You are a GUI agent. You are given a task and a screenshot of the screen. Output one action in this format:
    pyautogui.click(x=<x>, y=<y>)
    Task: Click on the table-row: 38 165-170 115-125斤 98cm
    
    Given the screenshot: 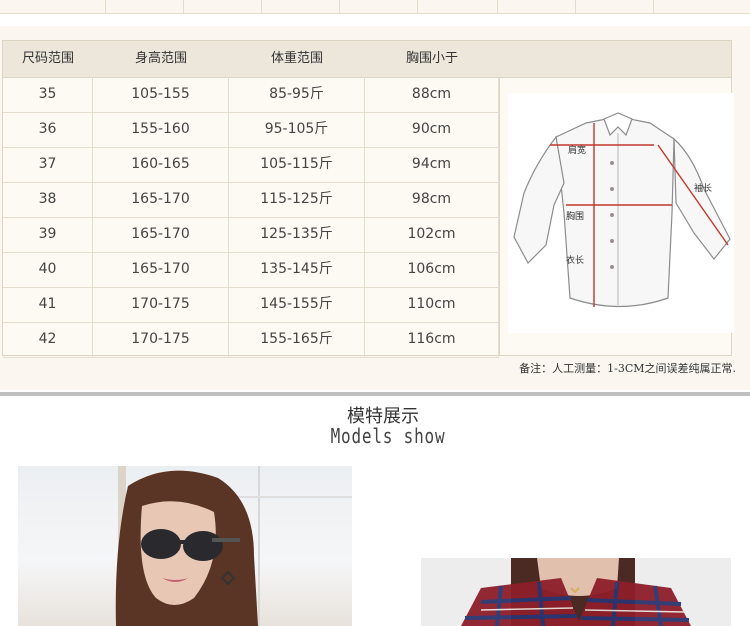 What is the action you would take?
    pyautogui.click(x=251, y=200)
    